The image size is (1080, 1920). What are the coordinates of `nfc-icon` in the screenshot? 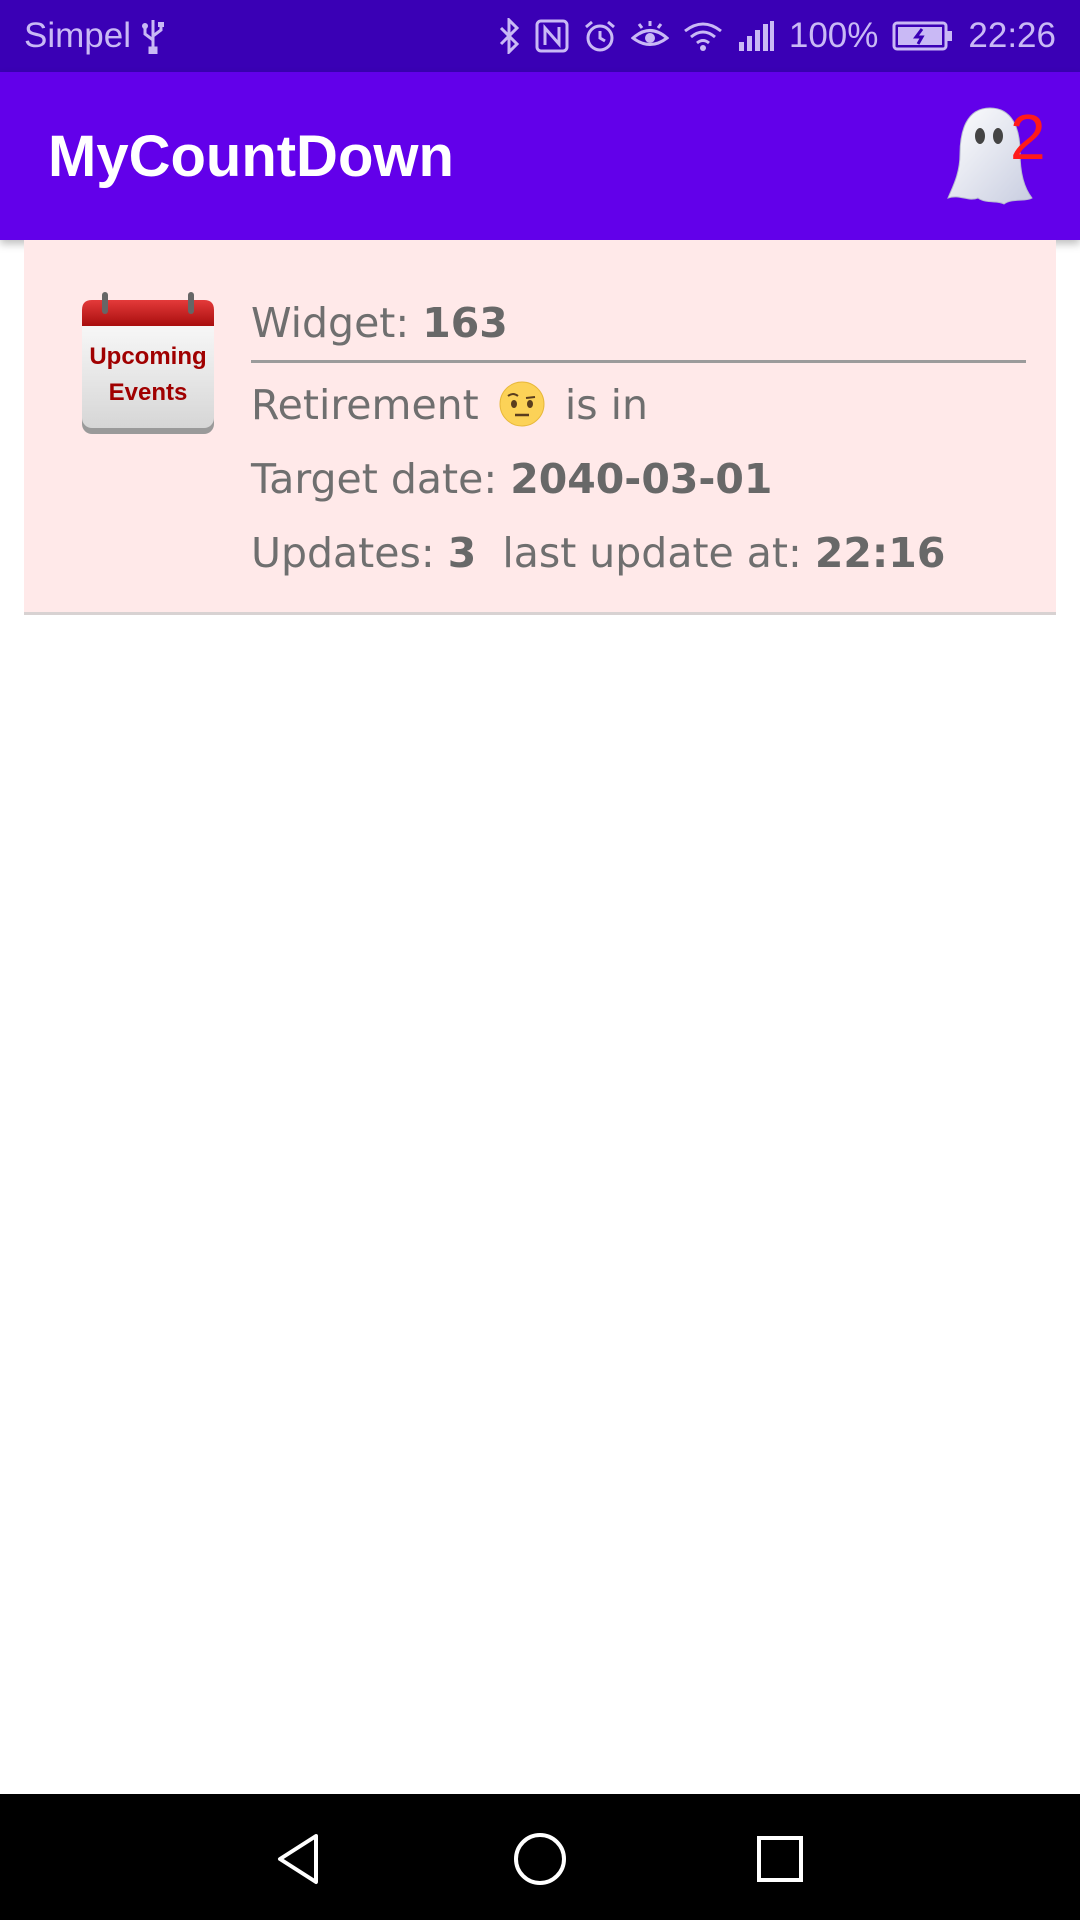 It's located at (552, 36).